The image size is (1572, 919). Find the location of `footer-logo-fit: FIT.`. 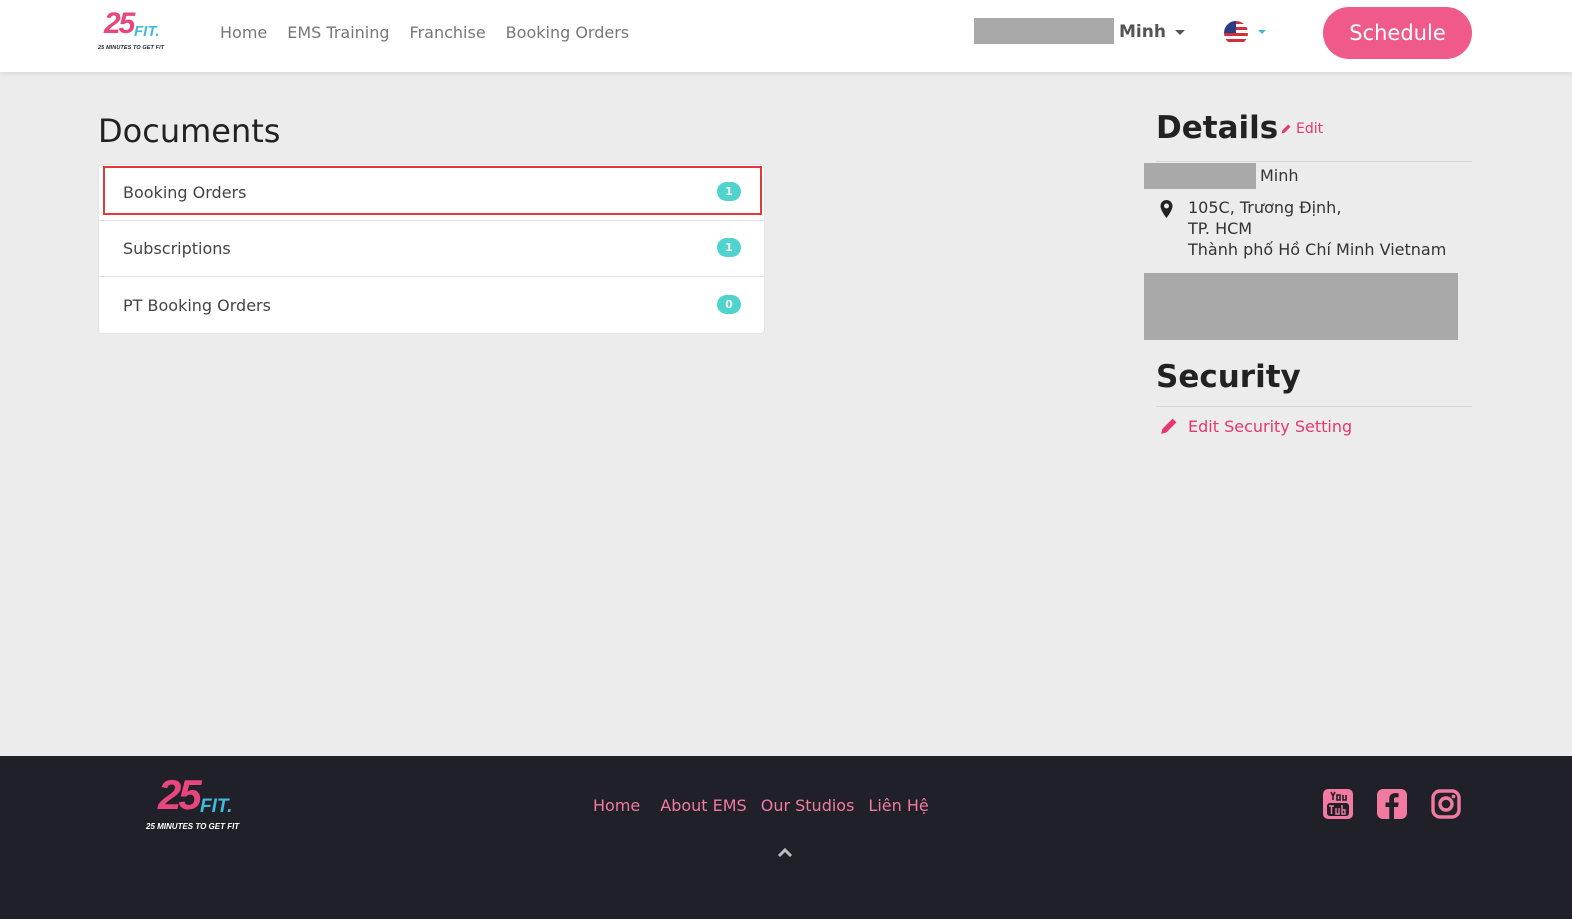

footer-logo-fit: FIT. is located at coordinates (216, 806).